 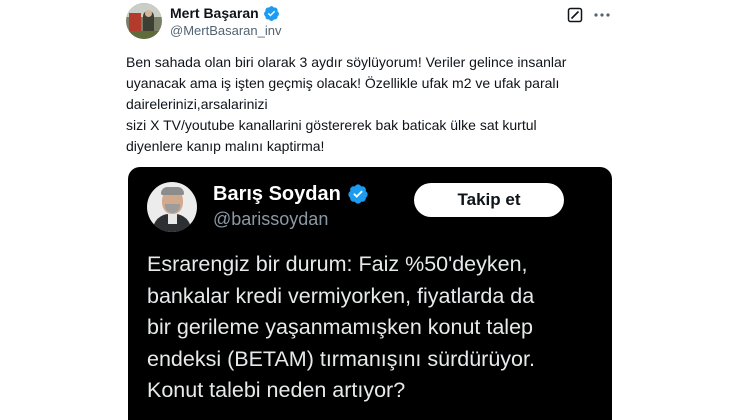 I want to click on quoted-author-block: Barış Soydan @barissoydan, so click(x=291, y=206).